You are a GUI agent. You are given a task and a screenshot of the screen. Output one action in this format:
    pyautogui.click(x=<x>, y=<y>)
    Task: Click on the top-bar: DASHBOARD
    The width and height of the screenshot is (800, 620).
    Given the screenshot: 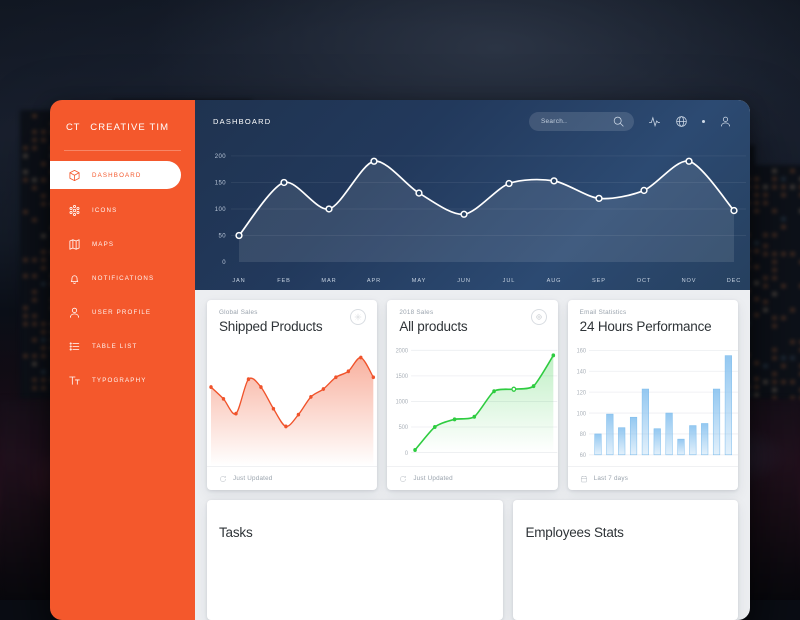 What is the action you would take?
    pyautogui.click(x=472, y=121)
    